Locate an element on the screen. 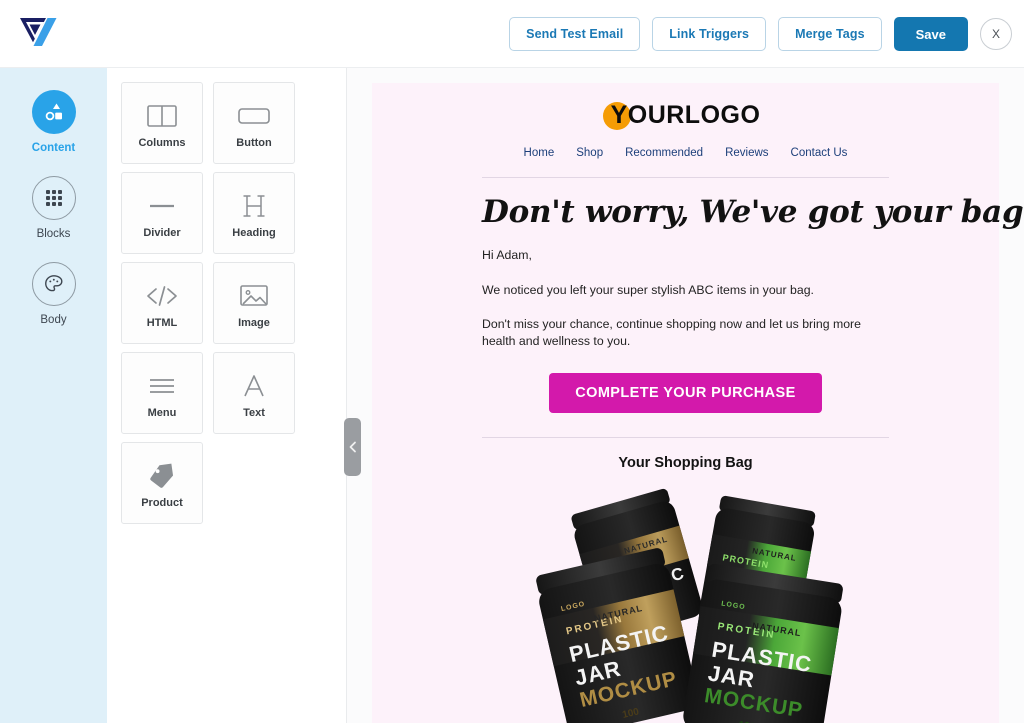  rail-label-blocks: Blocks is located at coordinates (53, 234).